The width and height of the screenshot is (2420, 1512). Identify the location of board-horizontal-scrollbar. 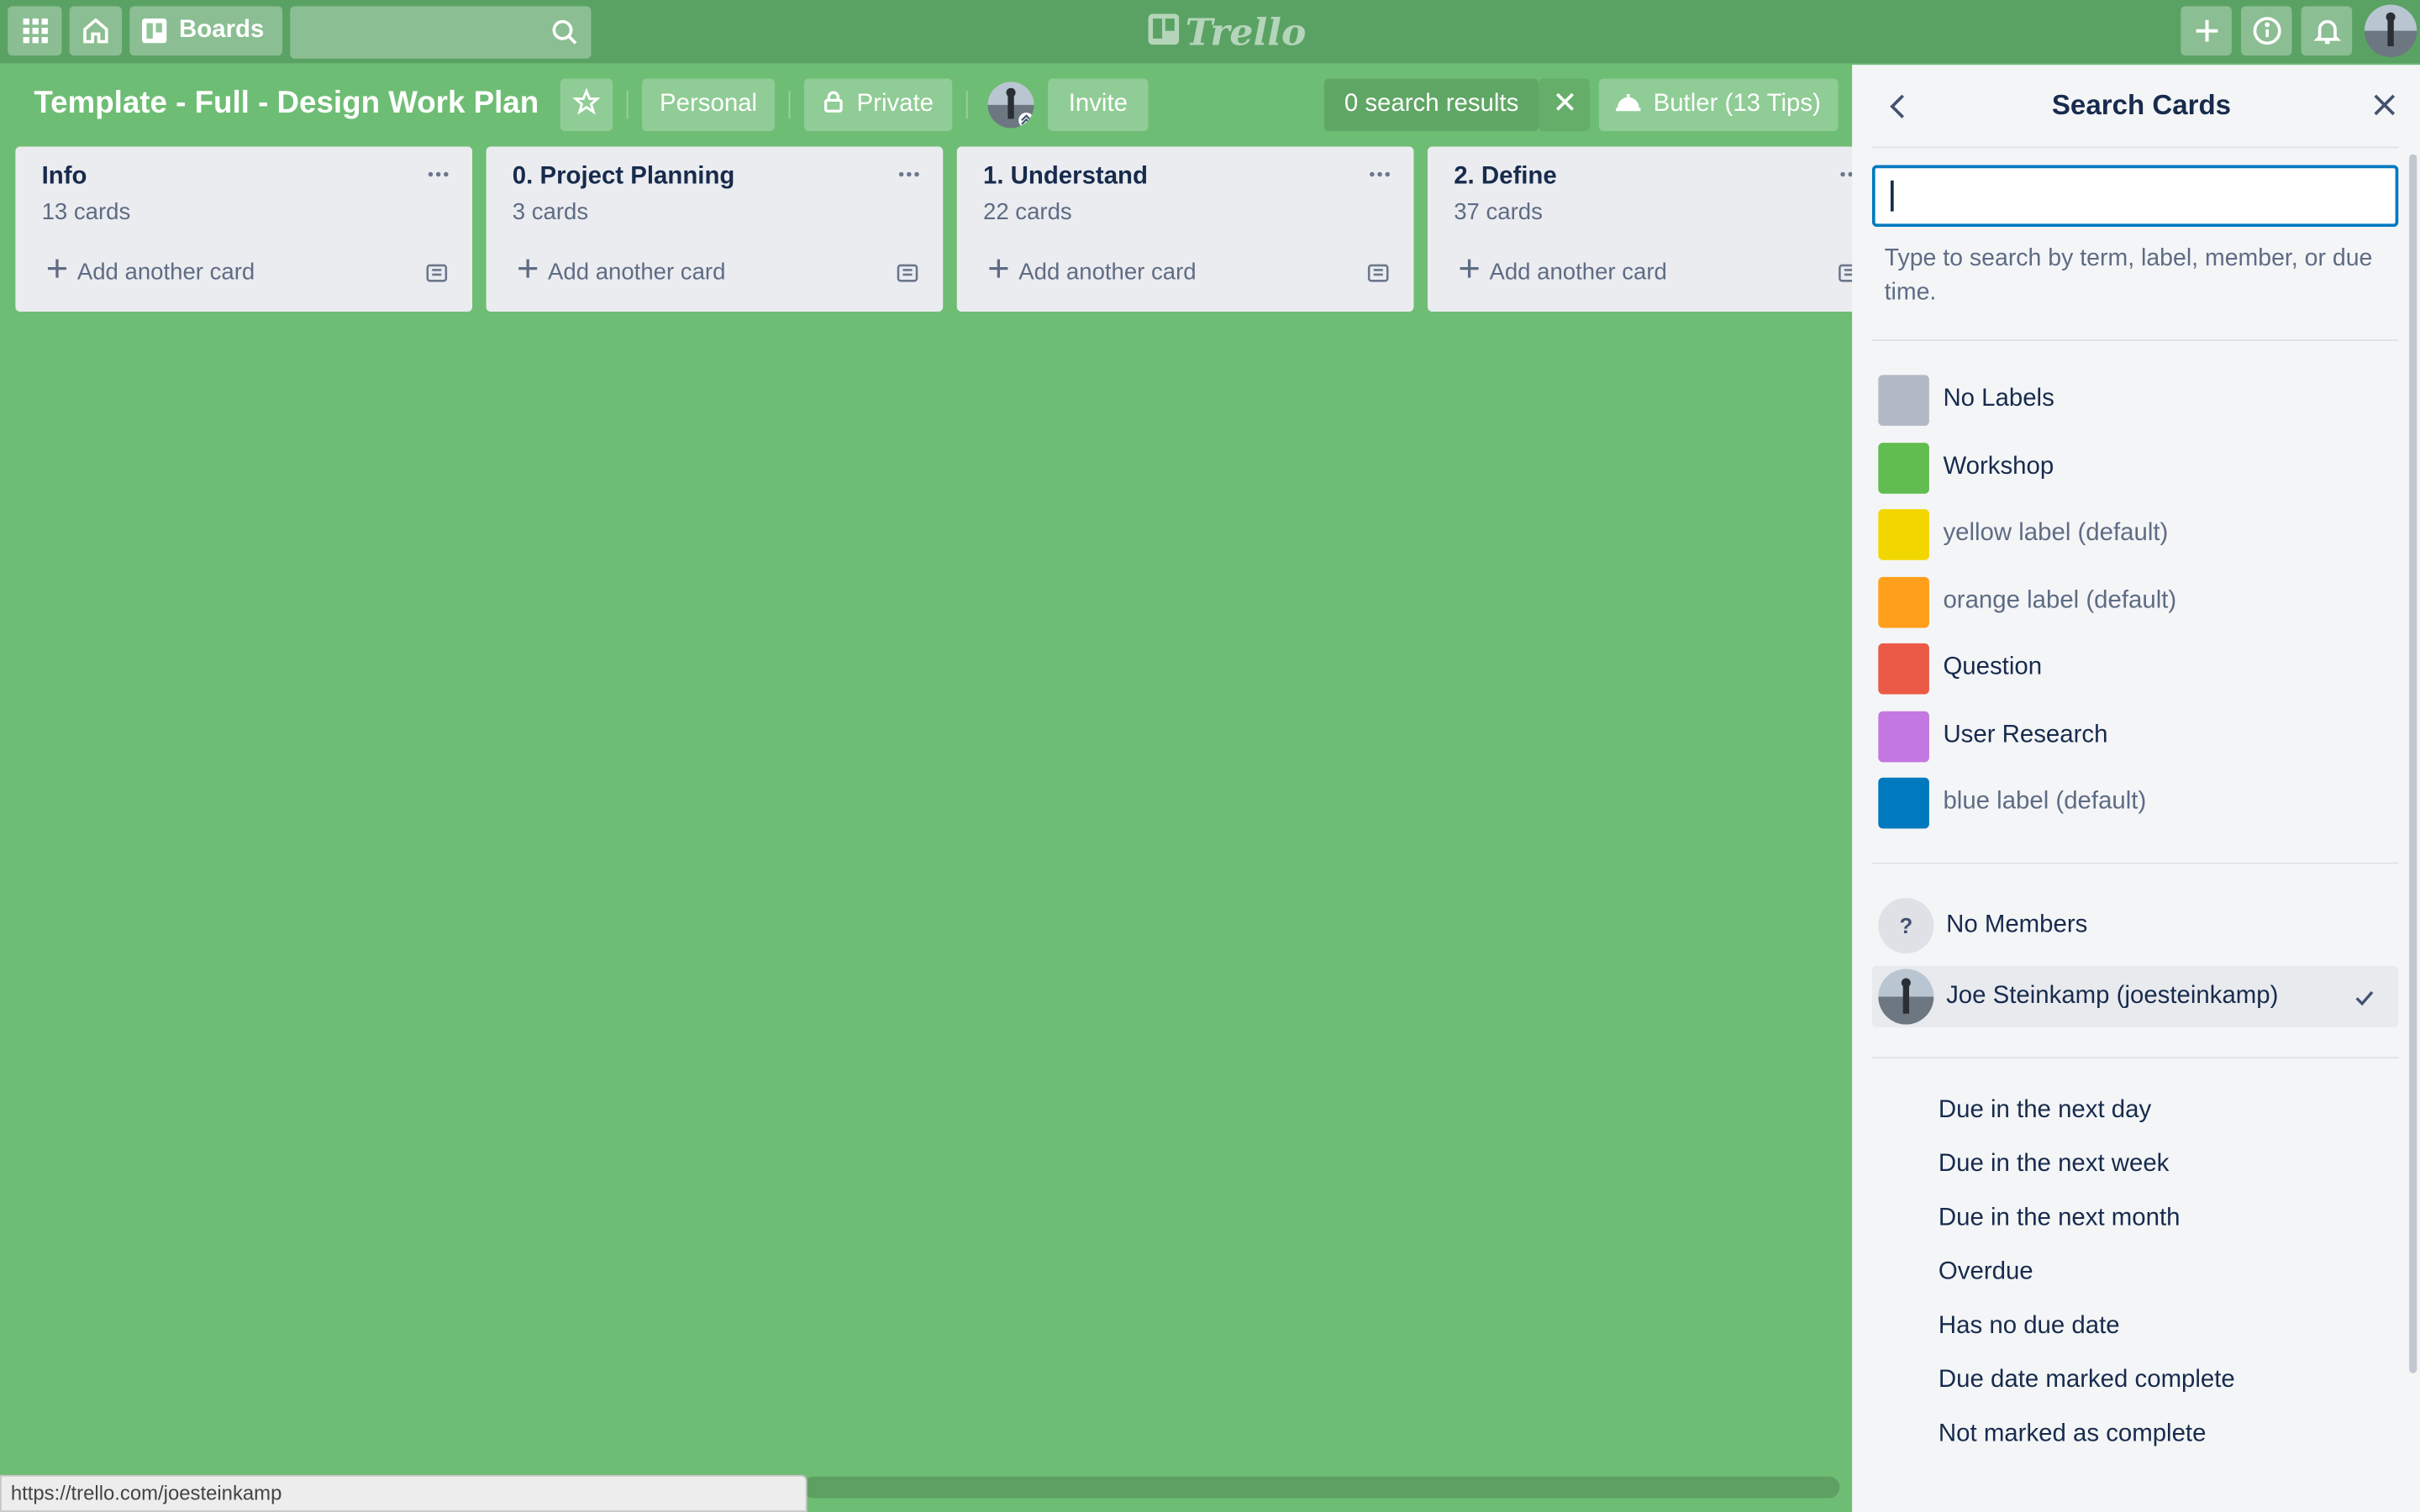
(1321, 1487).